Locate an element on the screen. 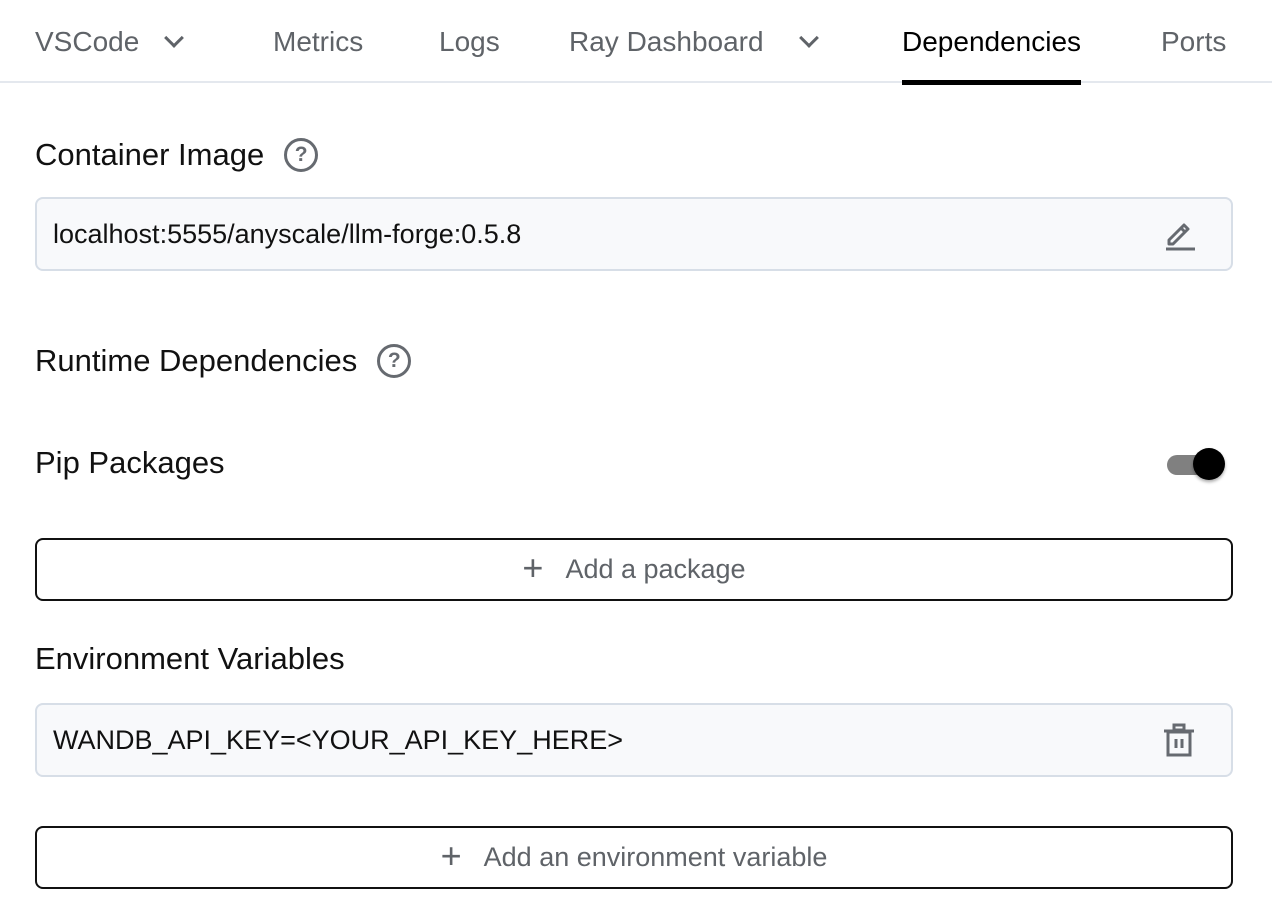 The width and height of the screenshot is (1272, 916). container-image-value: localhost:5555/anyscale/llm-forge:0.5.8 is located at coordinates (287, 233).